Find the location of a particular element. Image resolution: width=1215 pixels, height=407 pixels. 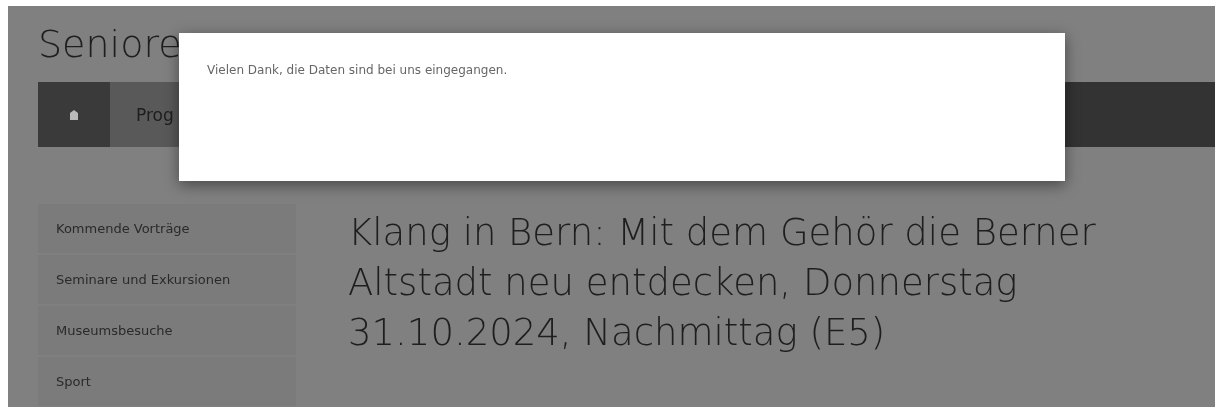

home-icon is located at coordinates (74, 114).